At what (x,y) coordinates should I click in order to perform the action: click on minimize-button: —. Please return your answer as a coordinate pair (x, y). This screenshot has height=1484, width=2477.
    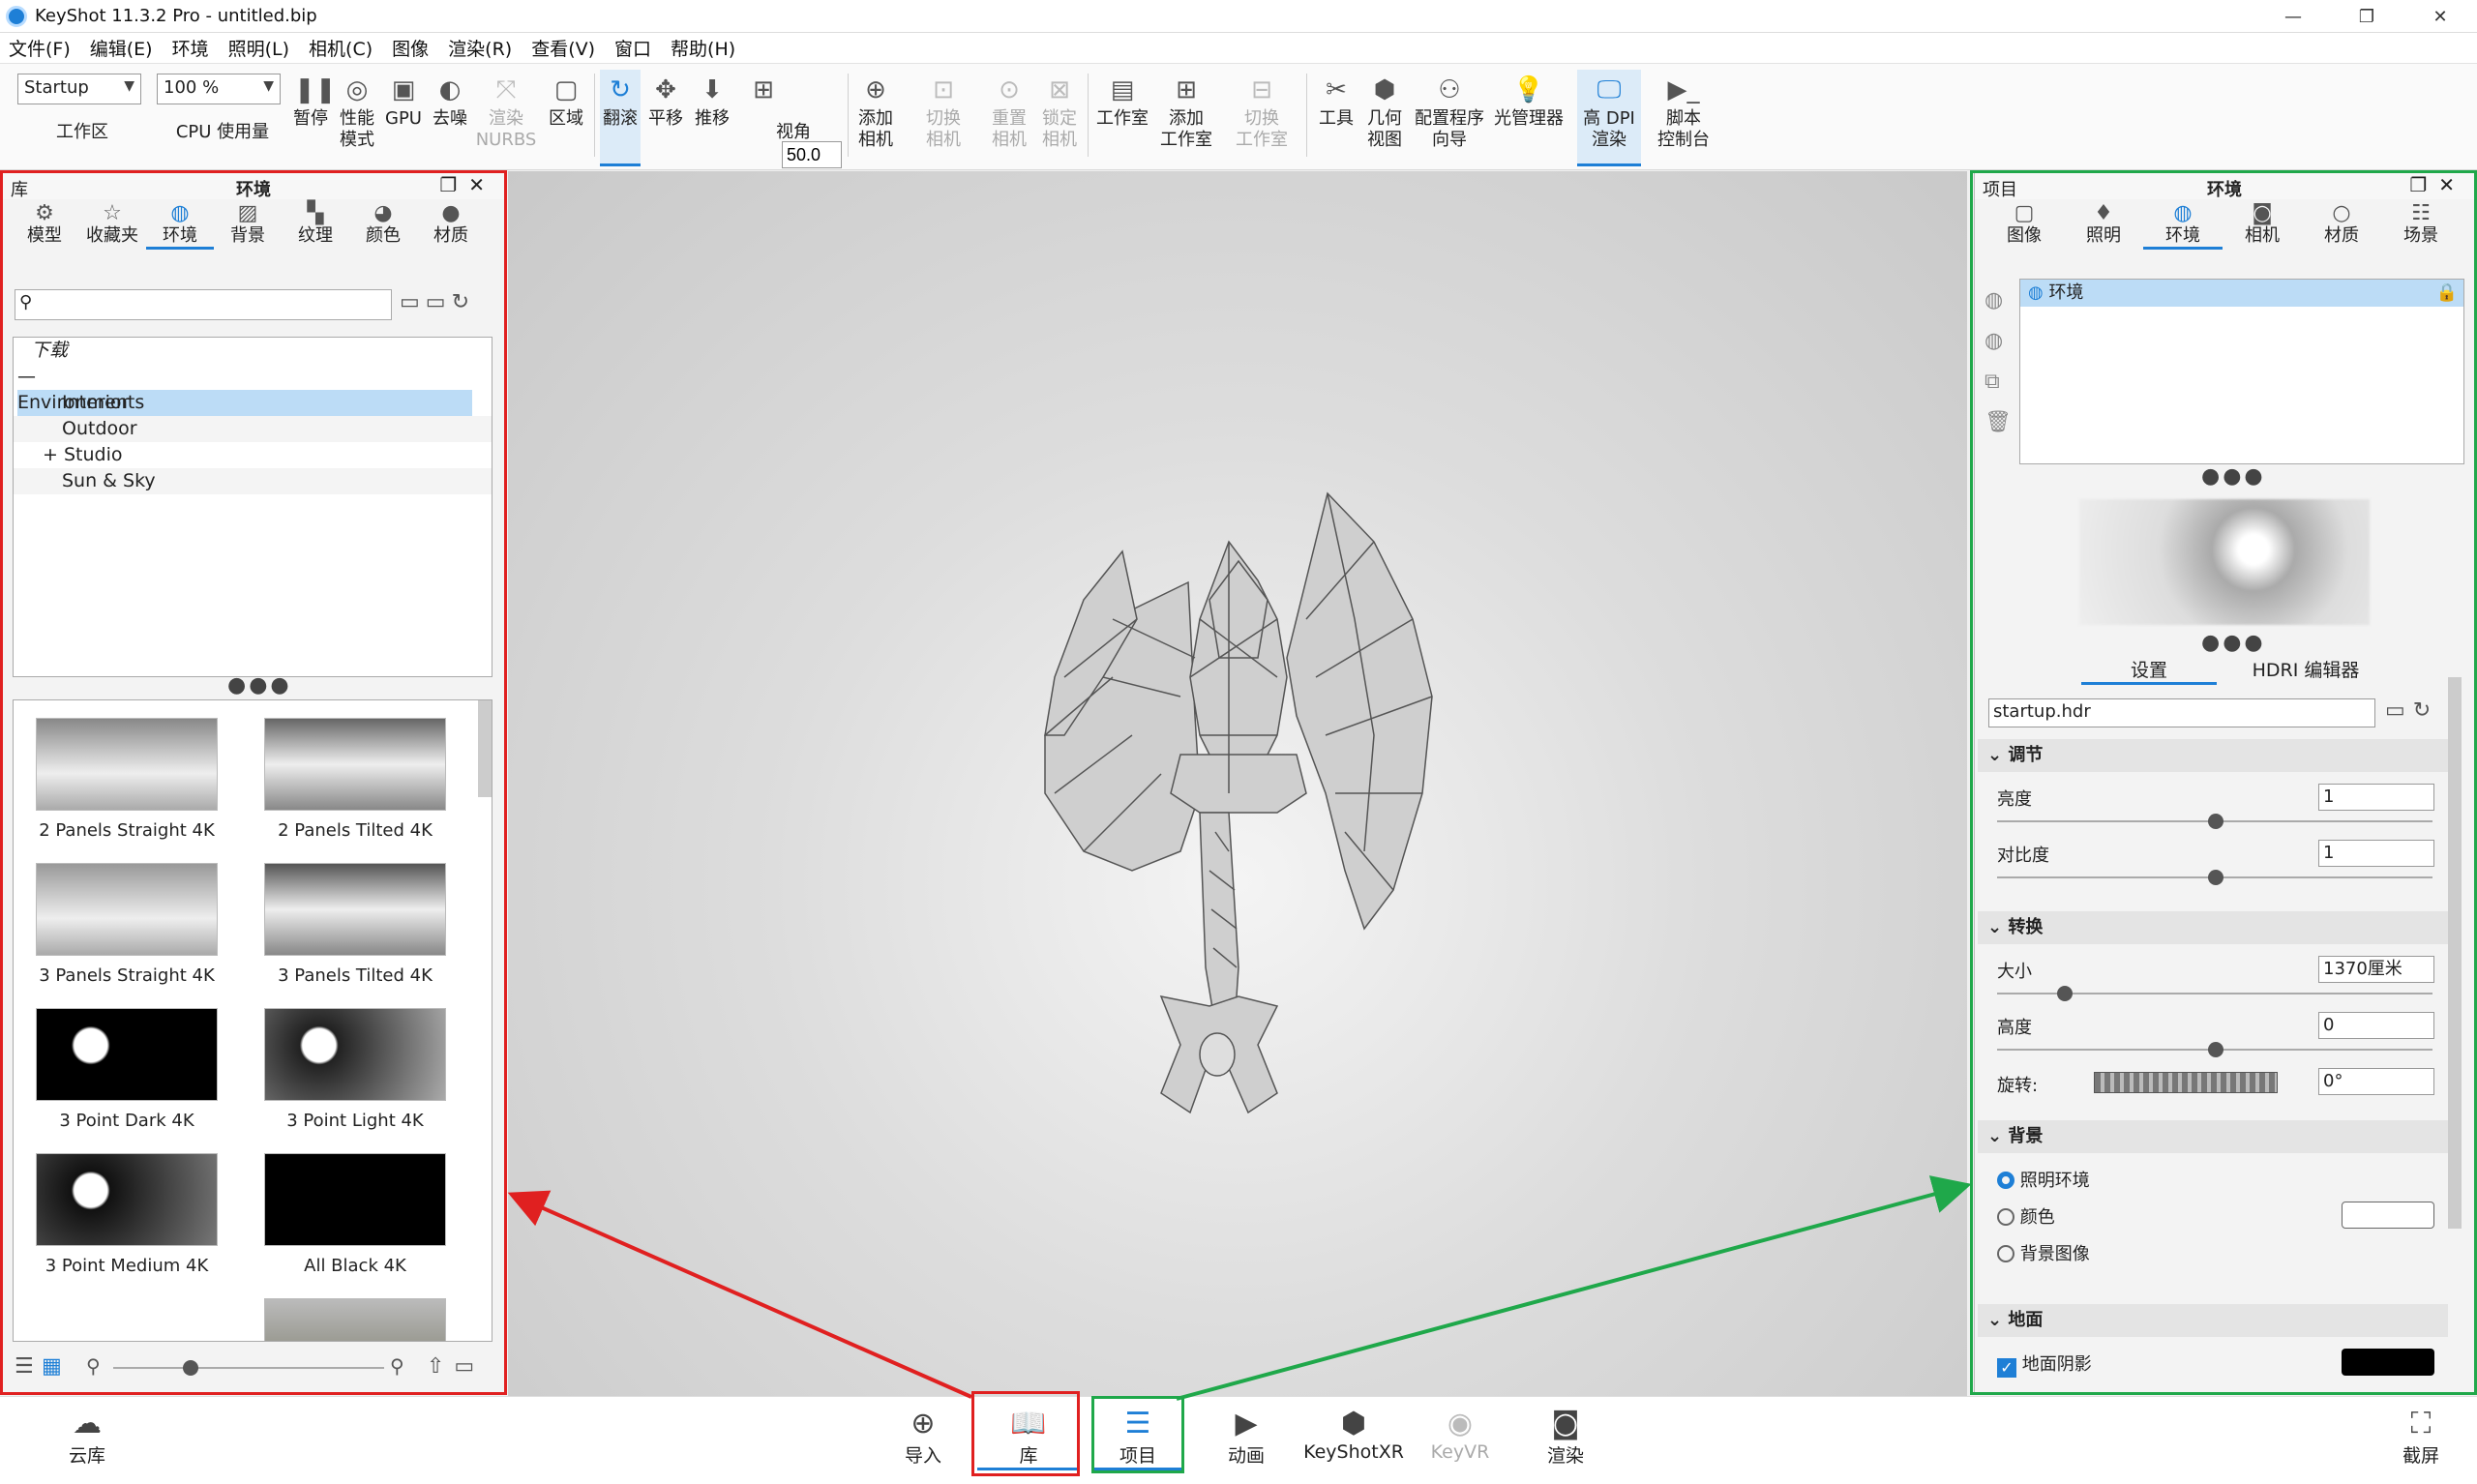
    Looking at the image, I should click on (2293, 16).